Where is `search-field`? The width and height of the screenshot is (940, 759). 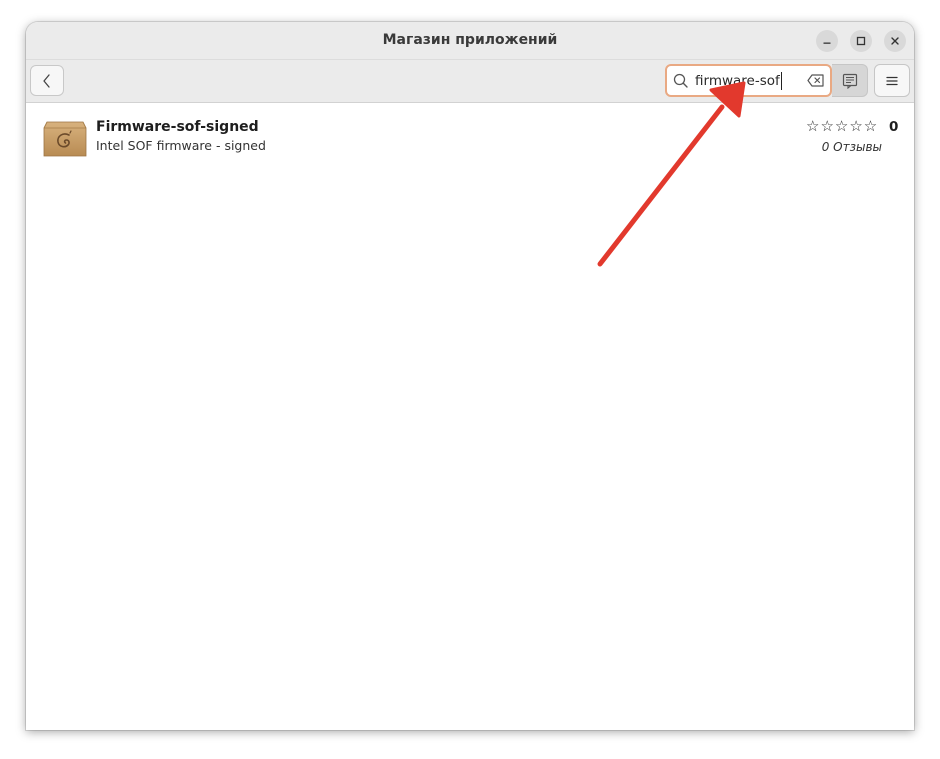
search-field is located at coordinates (748, 80).